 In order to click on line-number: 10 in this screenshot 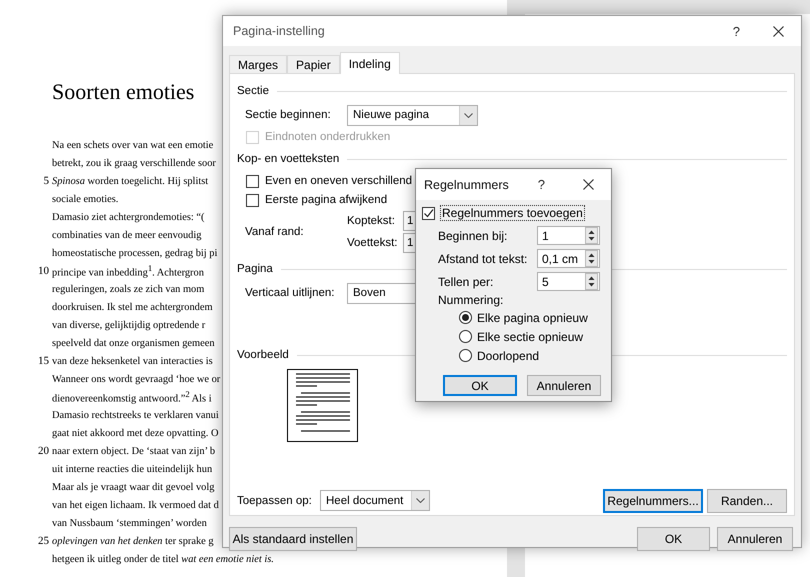, I will do `click(43, 271)`.